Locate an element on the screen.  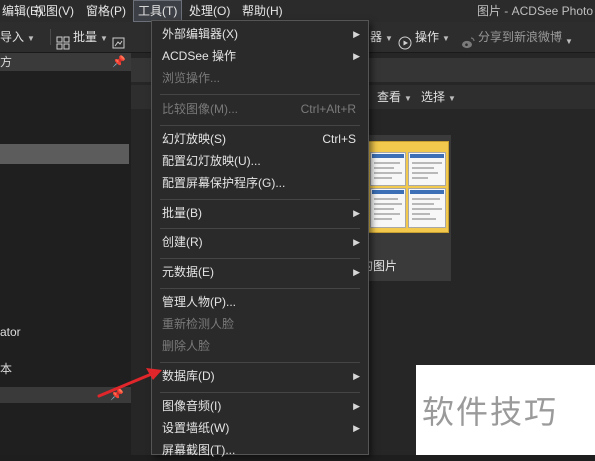
menu-tools: 工具(T) is located at coordinates (158, 11).